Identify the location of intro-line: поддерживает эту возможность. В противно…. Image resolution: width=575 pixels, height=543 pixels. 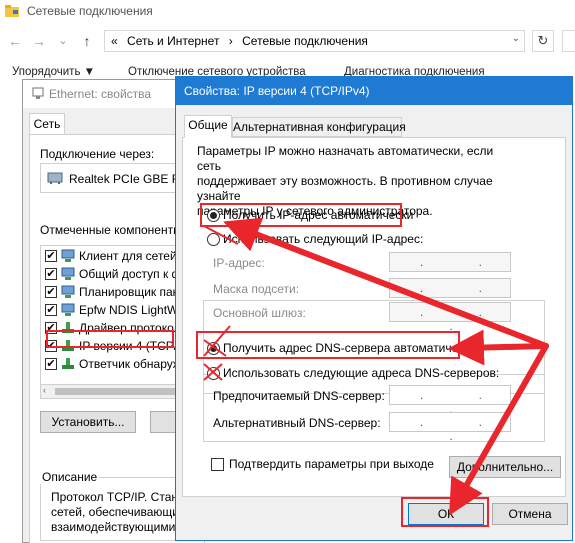
(345, 188).